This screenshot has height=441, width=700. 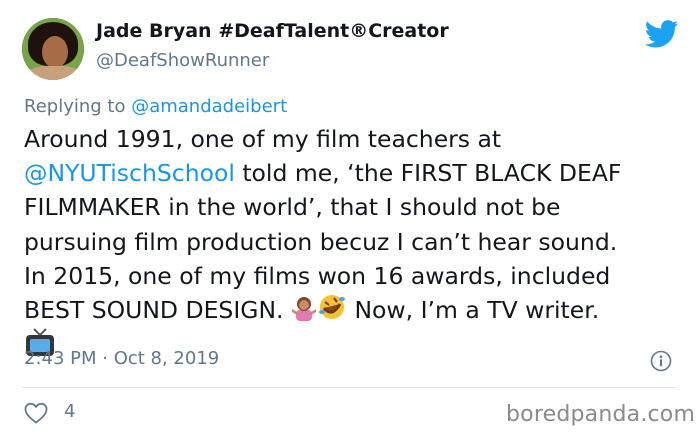 What do you see at coordinates (129, 173) in the screenshot?
I see `nyutisch-mention-link: @NYUTischSchool` at bounding box center [129, 173].